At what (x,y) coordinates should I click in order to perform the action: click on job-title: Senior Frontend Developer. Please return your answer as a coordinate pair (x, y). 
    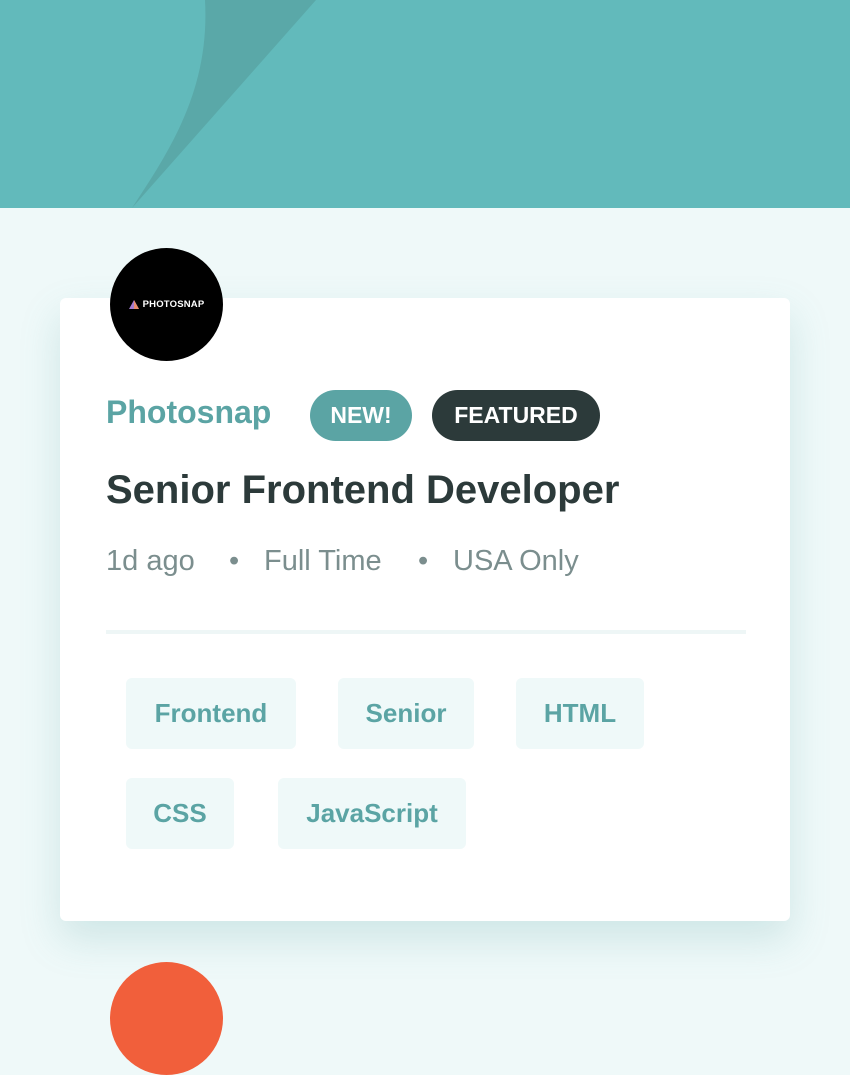
    Looking at the image, I should click on (362, 490).